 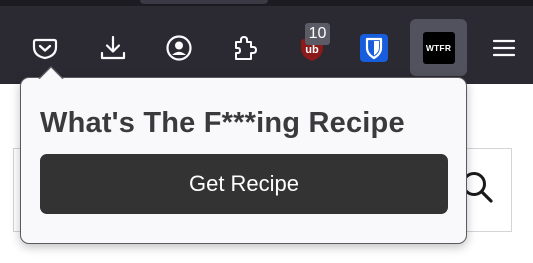 I want to click on popup-arrow-joint, so click(x=51, y=83).